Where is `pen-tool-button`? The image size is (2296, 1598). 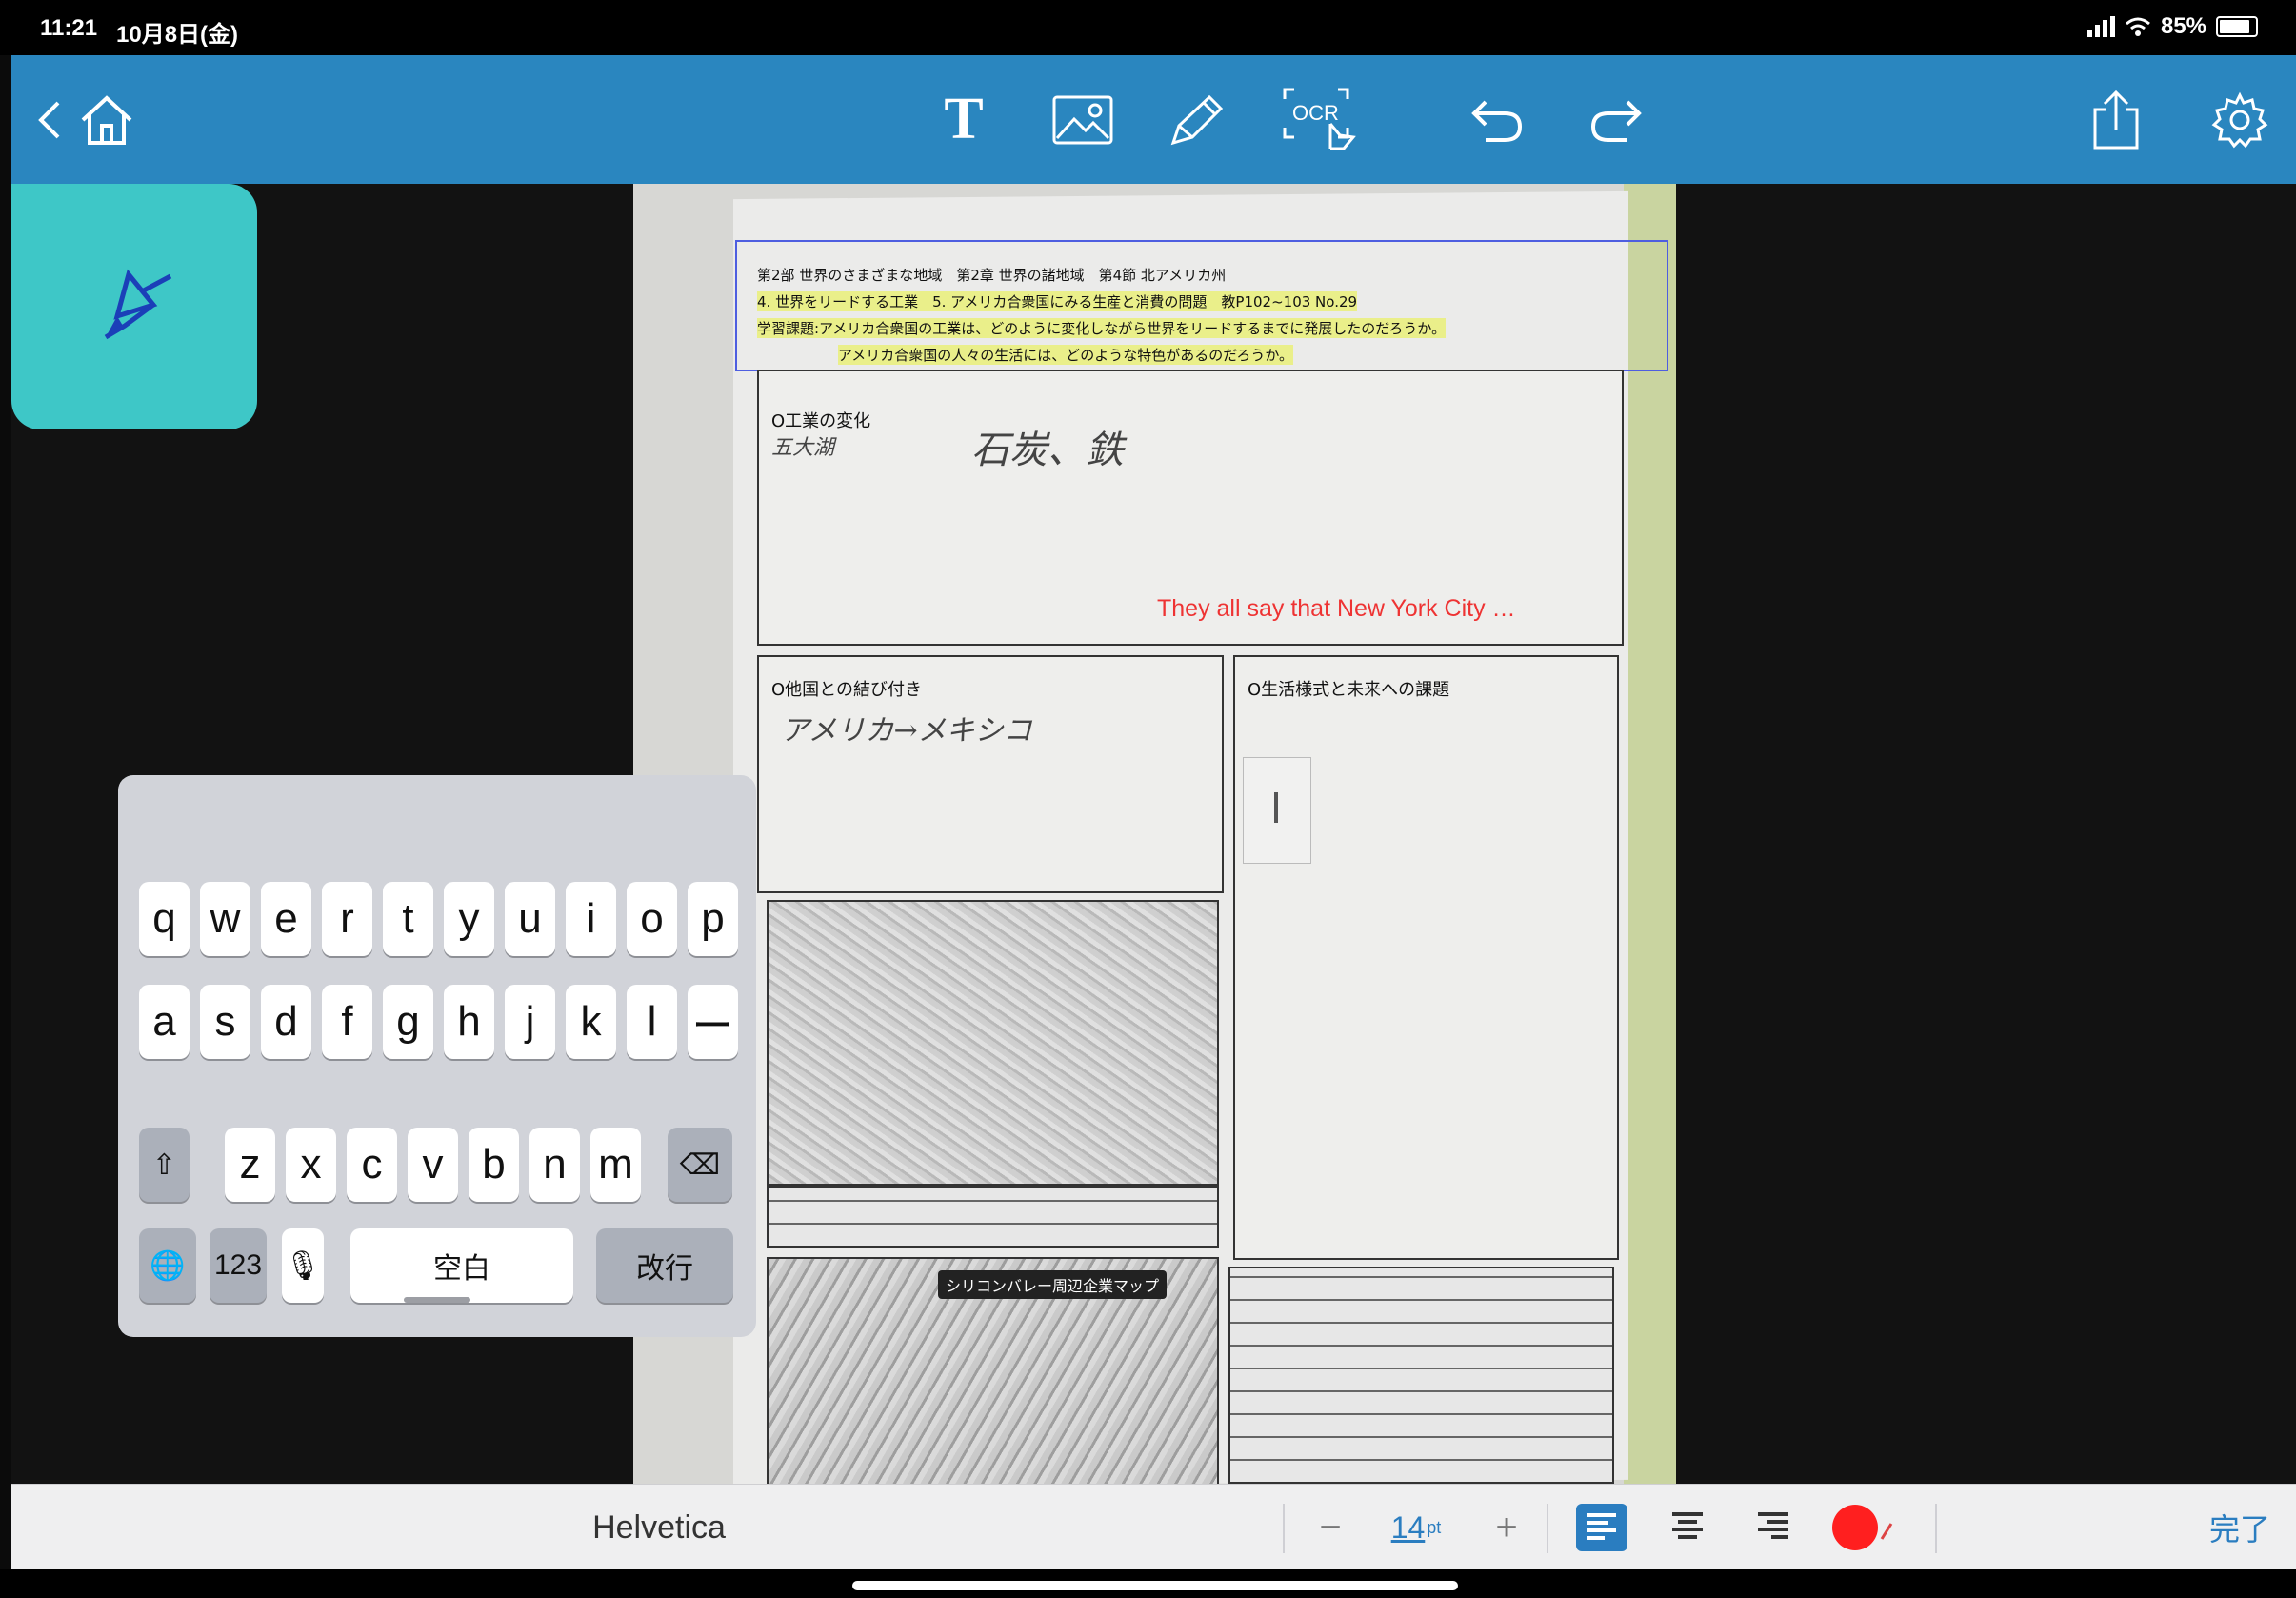
pen-tool-button is located at coordinates (1197, 119).